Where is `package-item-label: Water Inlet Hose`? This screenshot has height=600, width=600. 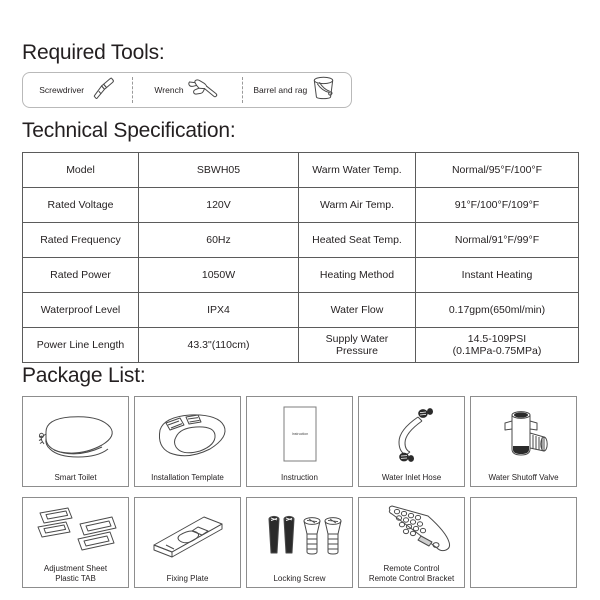
package-item-label: Water Inlet Hose is located at coordinates (411, 477).